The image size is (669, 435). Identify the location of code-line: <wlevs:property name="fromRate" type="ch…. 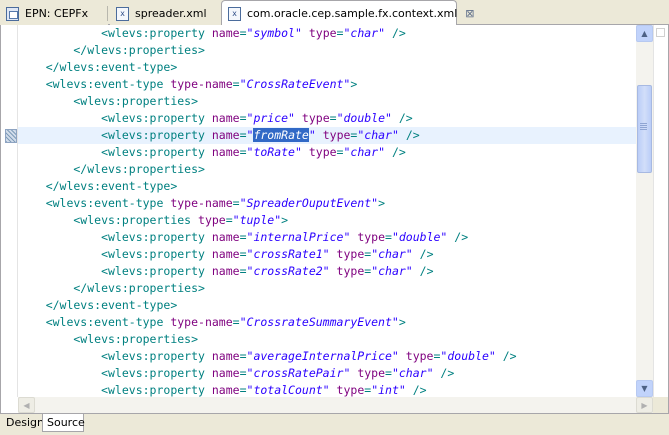
(327, 135).